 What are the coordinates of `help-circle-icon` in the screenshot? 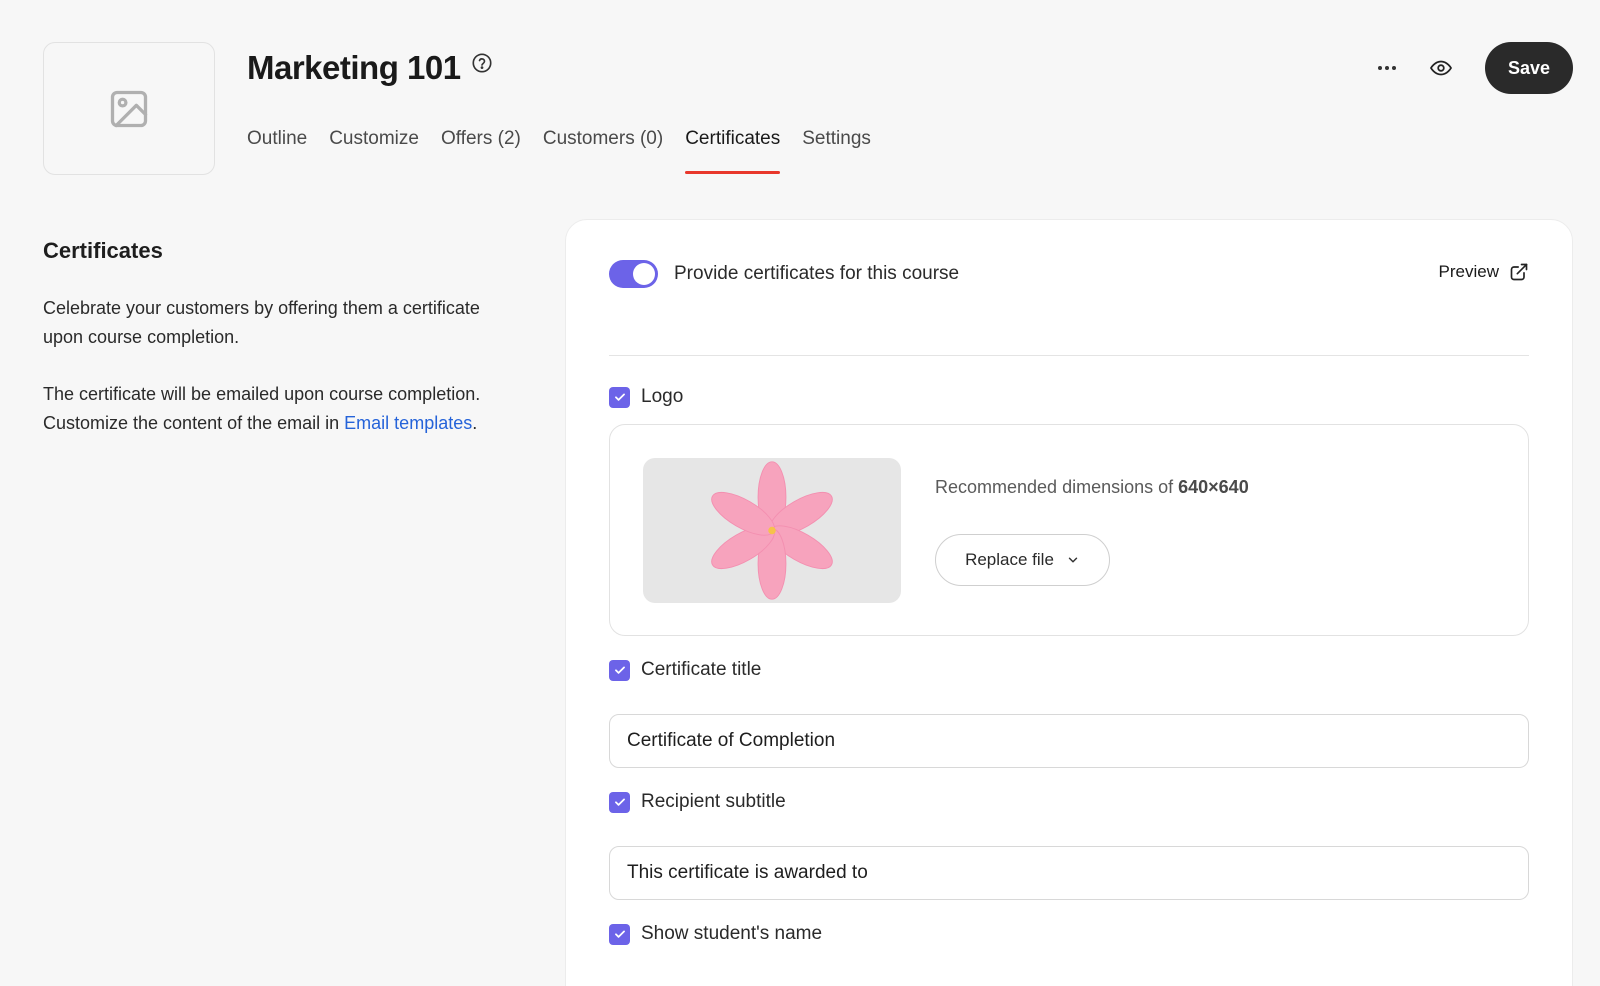 It's located at (482, 65).